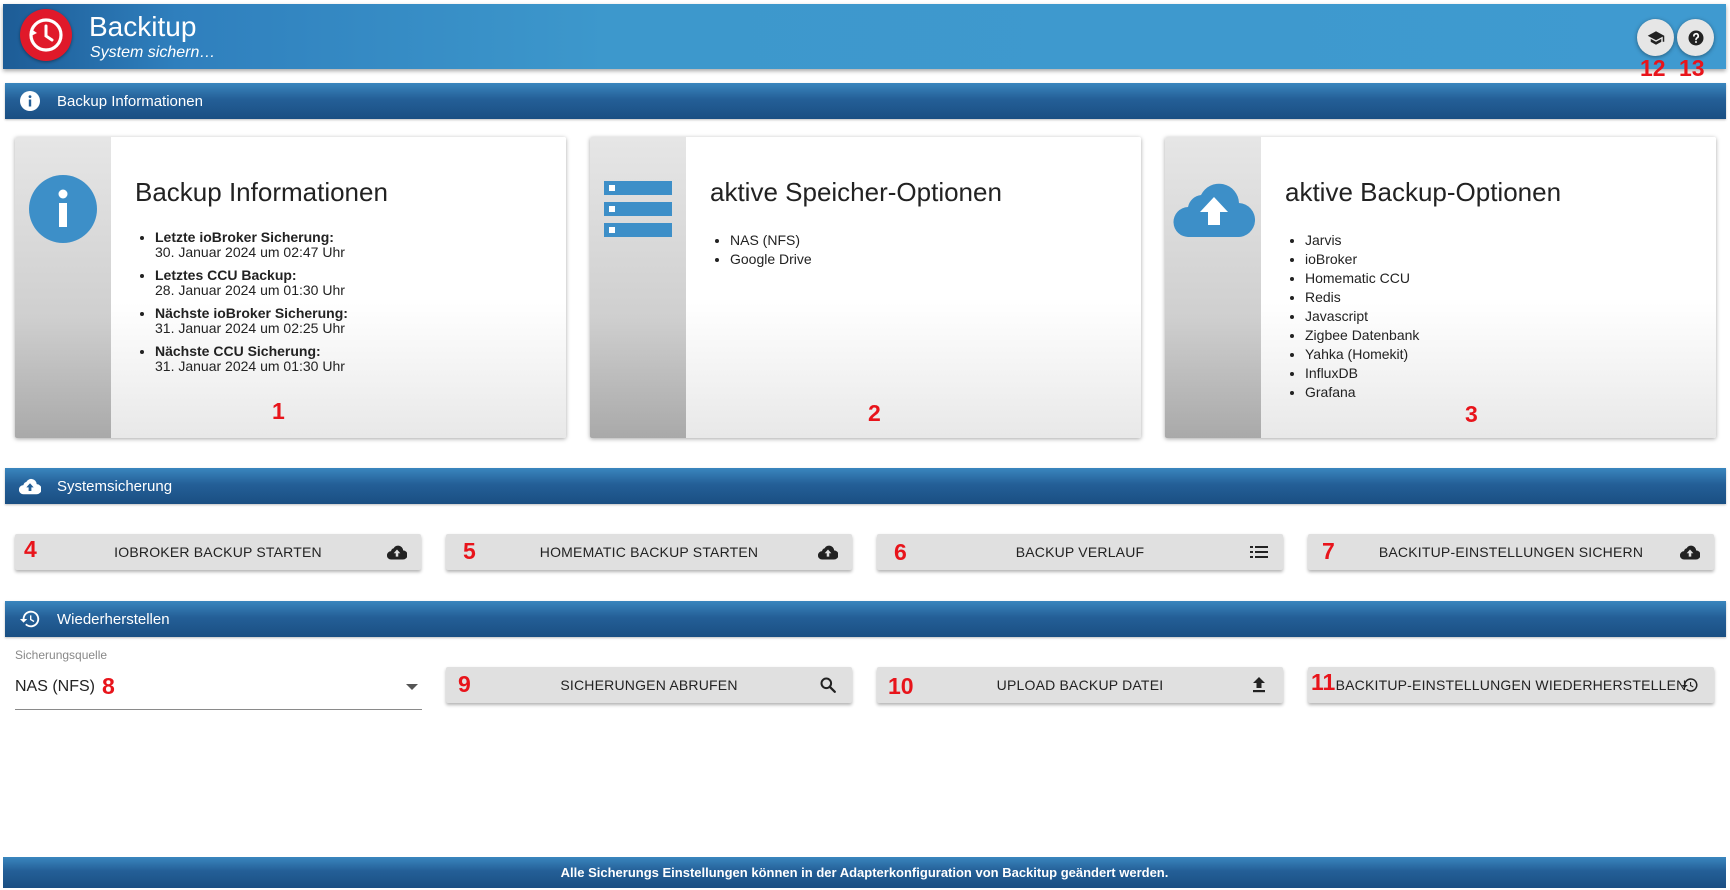  What do you see at coordinates (261, 192) in the screenshot?
I see `card-title: Backup Informationen` at bounding box center [261, 192].